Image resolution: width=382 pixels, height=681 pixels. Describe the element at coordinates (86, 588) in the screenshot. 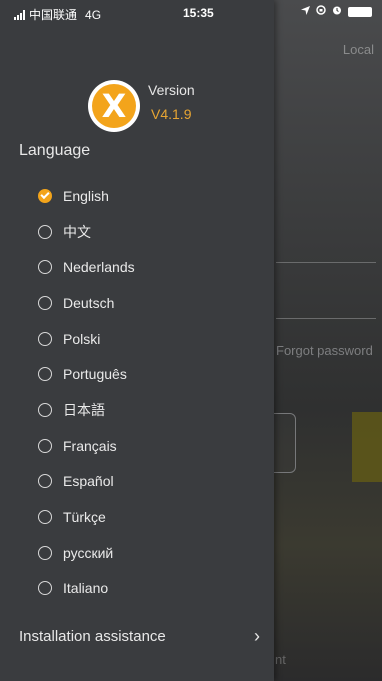

I see `language-label: Italiano` at that location.